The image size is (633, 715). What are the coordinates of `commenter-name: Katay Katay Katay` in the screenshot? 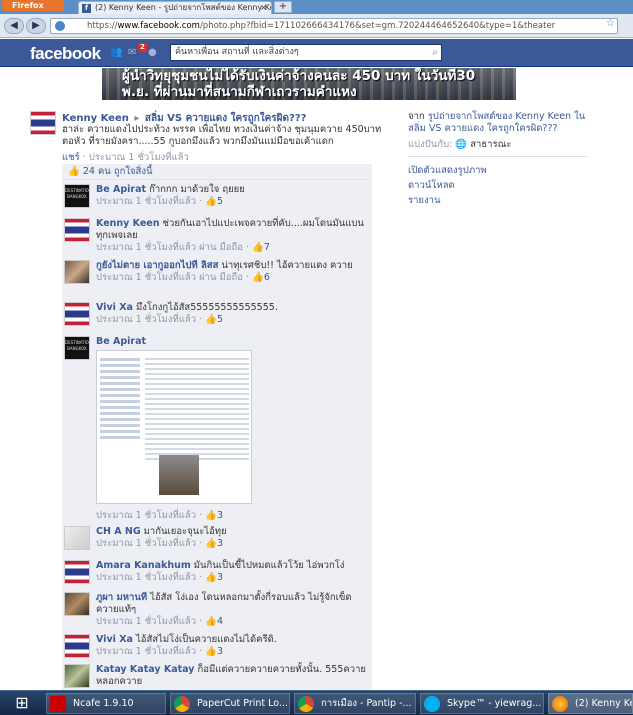 It's located at (145, 669).